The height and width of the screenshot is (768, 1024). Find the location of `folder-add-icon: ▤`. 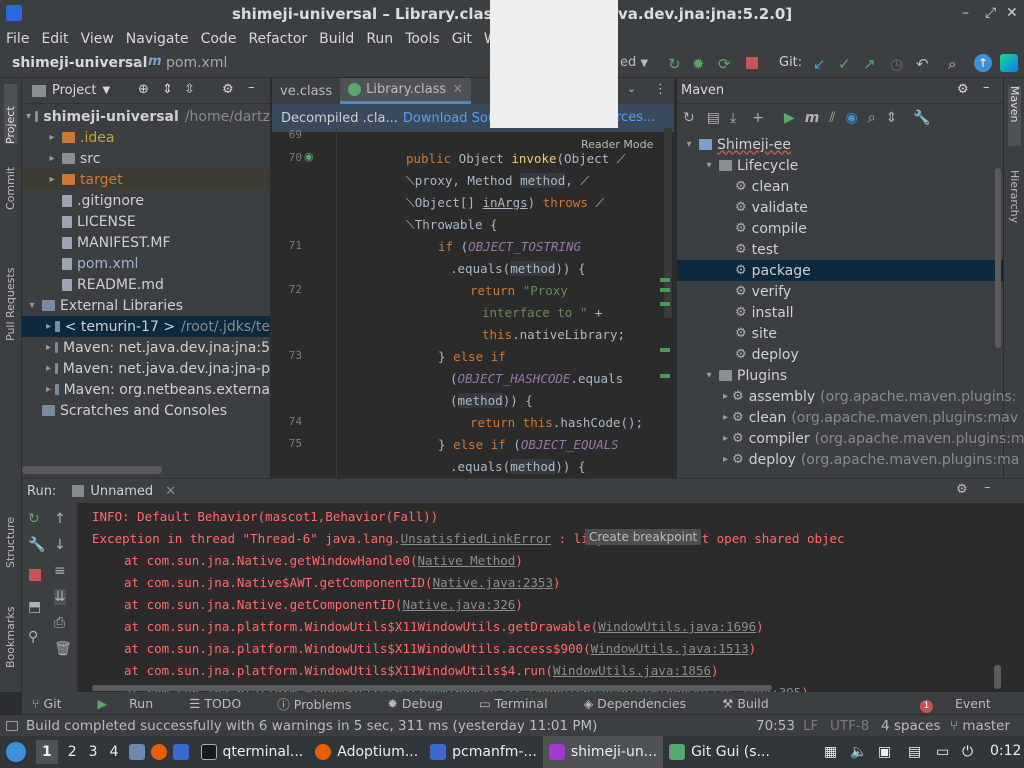

folder-add-icon: ▤ is located at coordinates (713, 118).